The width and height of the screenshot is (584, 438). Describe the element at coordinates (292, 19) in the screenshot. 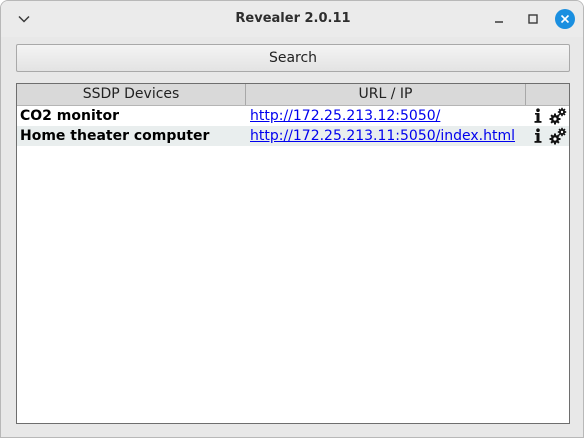

I see `title-bar: Revealer 2.0.11` at that location.